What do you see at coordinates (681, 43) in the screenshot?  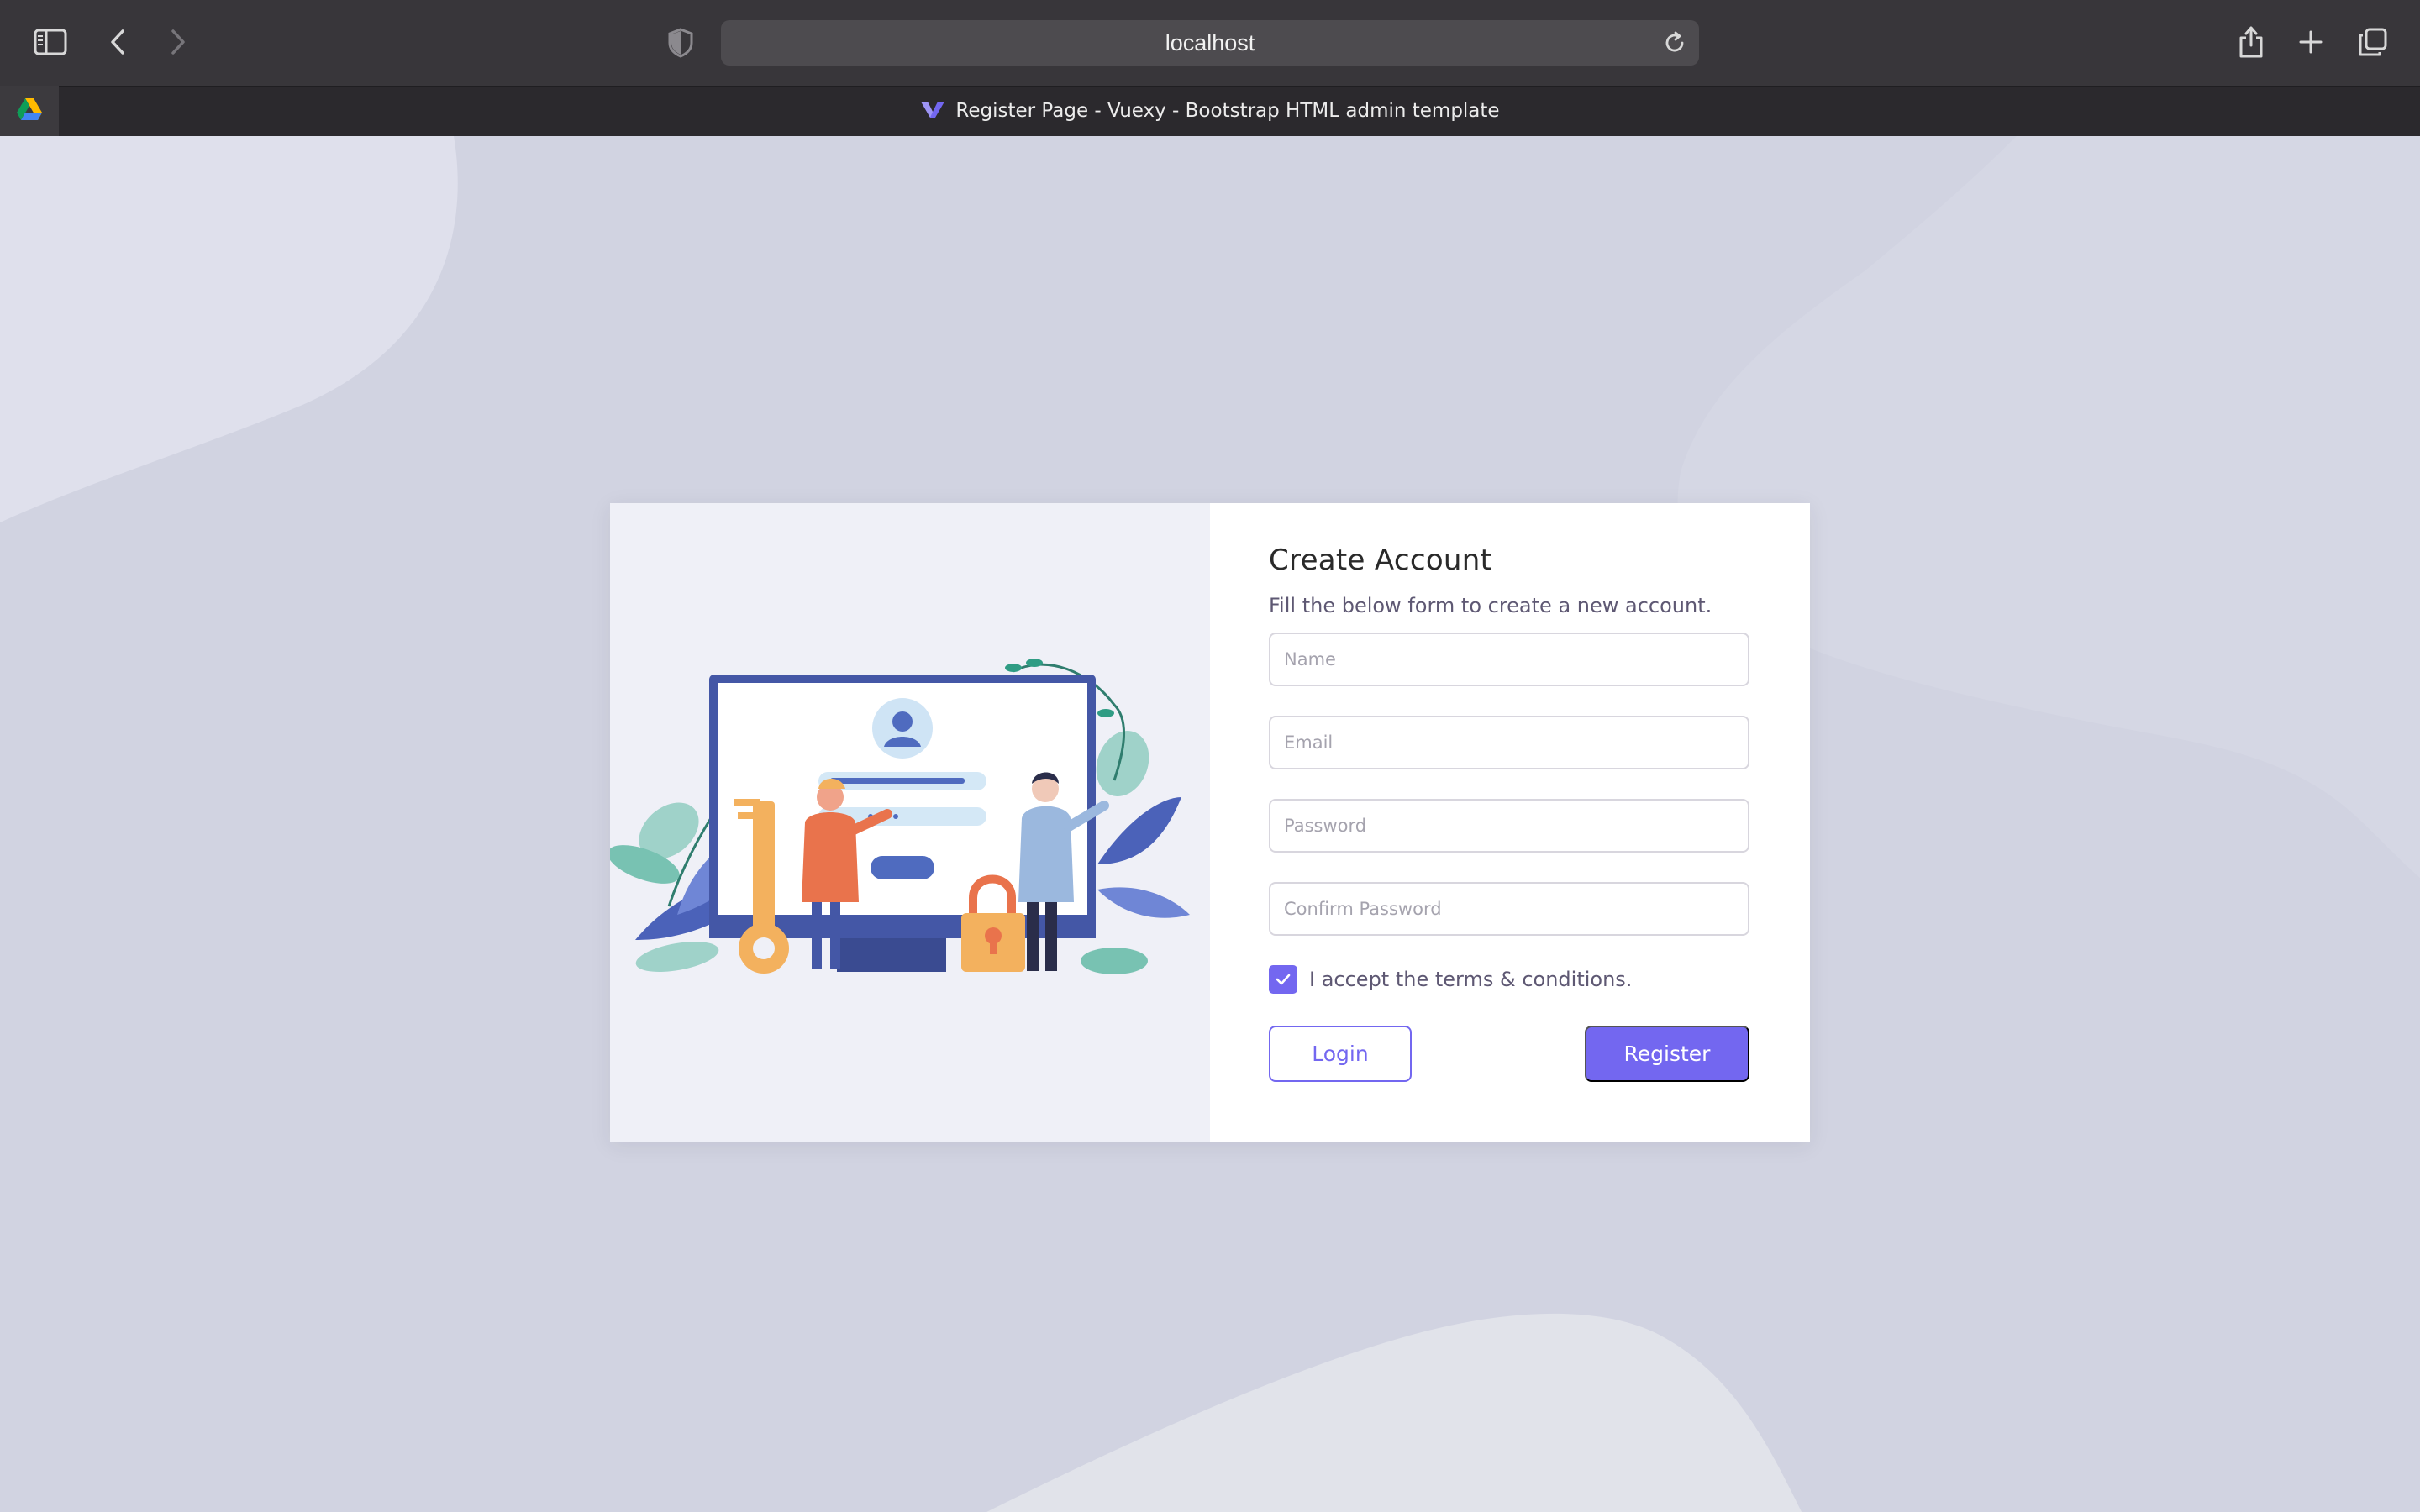 I see `shield-icon` at bounding box center [681, 43].